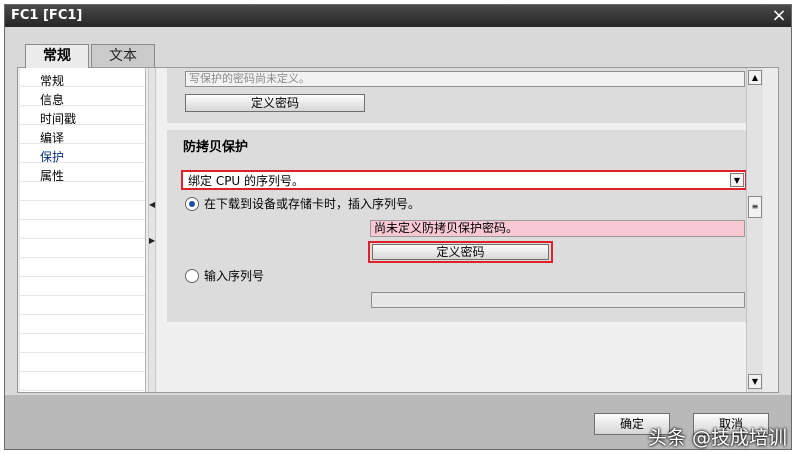 This screenshot has width=797, height=454. What do you see at coordinates (234, 276) in the screenshot?
I see `radio-enter-serial-label: 输入序列号` at bounding box center [234, 276].